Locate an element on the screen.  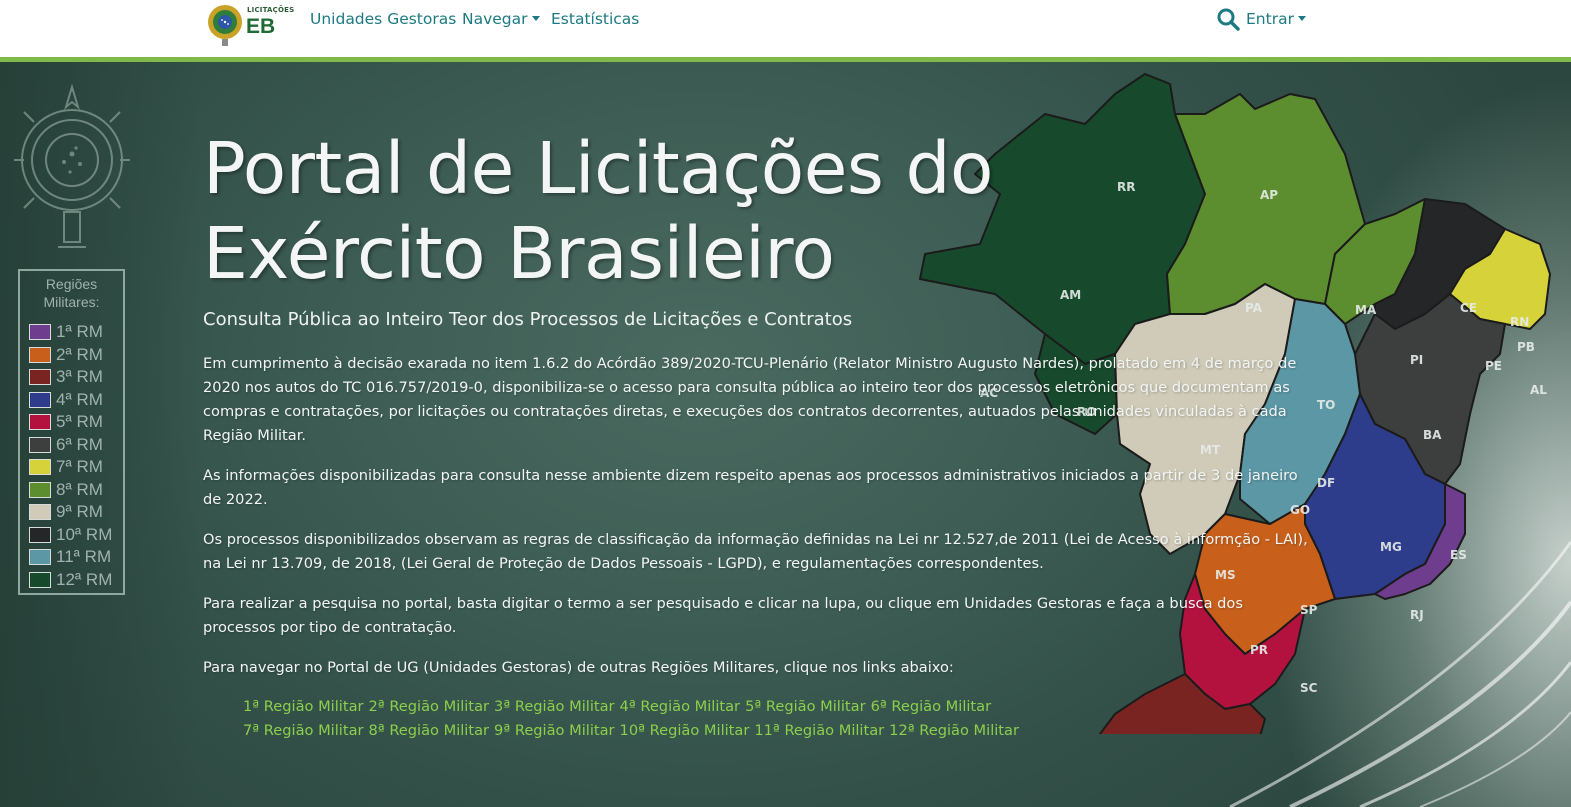
region-link-6rm: 6ª Região Militar is located at coordinates (931, 706).